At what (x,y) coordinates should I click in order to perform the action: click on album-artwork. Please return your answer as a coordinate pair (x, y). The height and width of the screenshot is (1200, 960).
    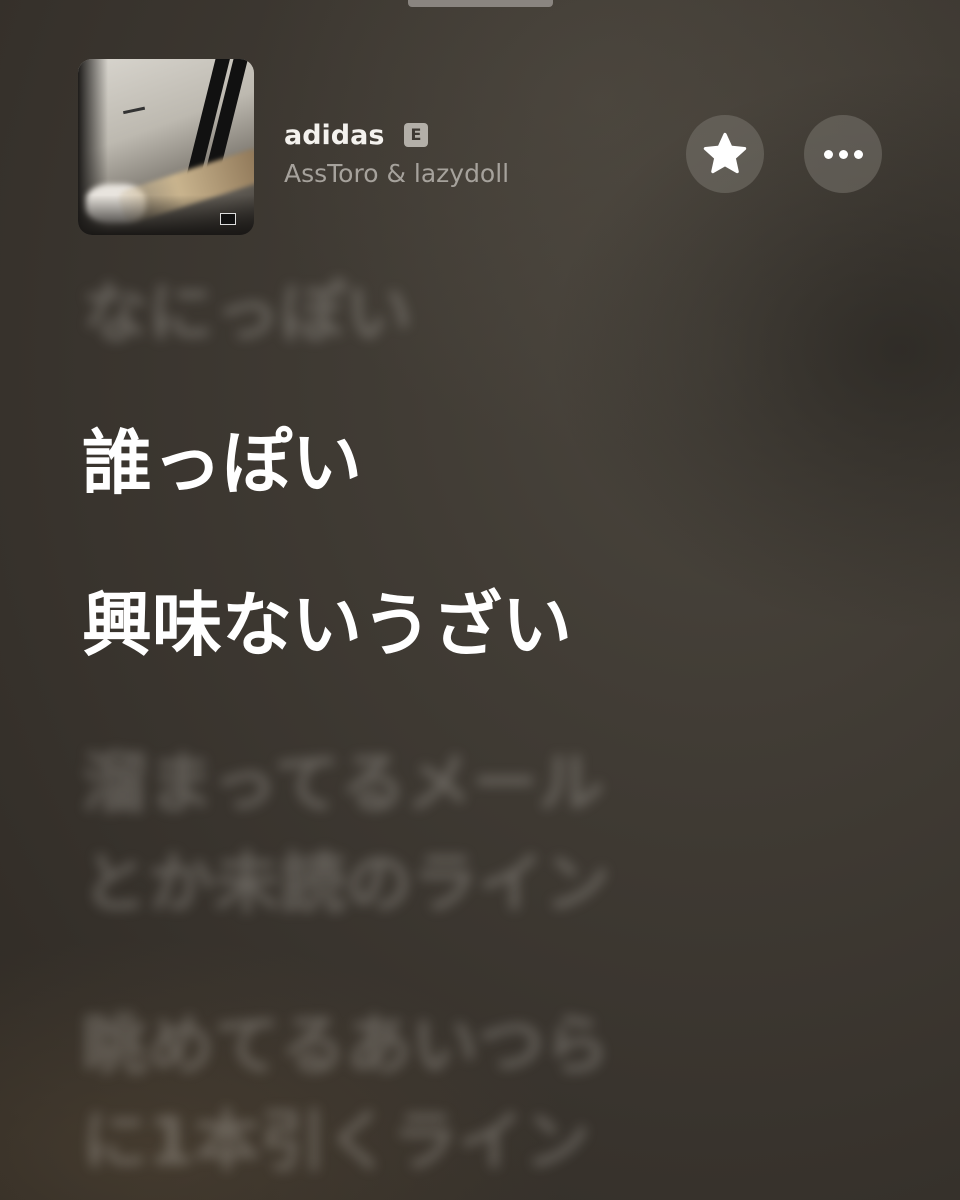
    Looking at the image, I should click on (166, 147).